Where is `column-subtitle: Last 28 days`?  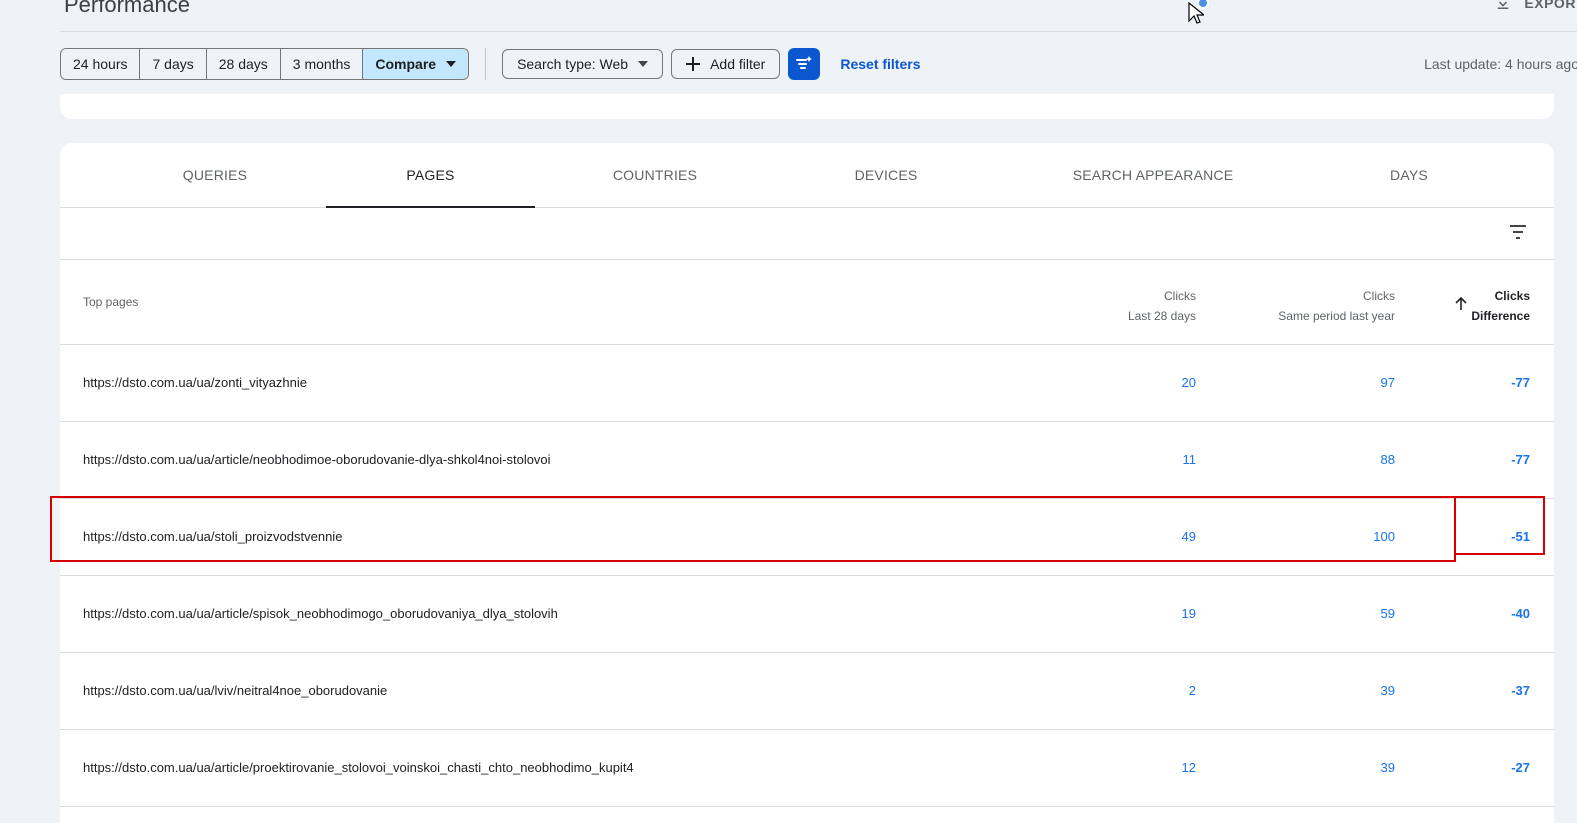 column-subtitle: Last 28 days is located at coordinates (1161, 316).